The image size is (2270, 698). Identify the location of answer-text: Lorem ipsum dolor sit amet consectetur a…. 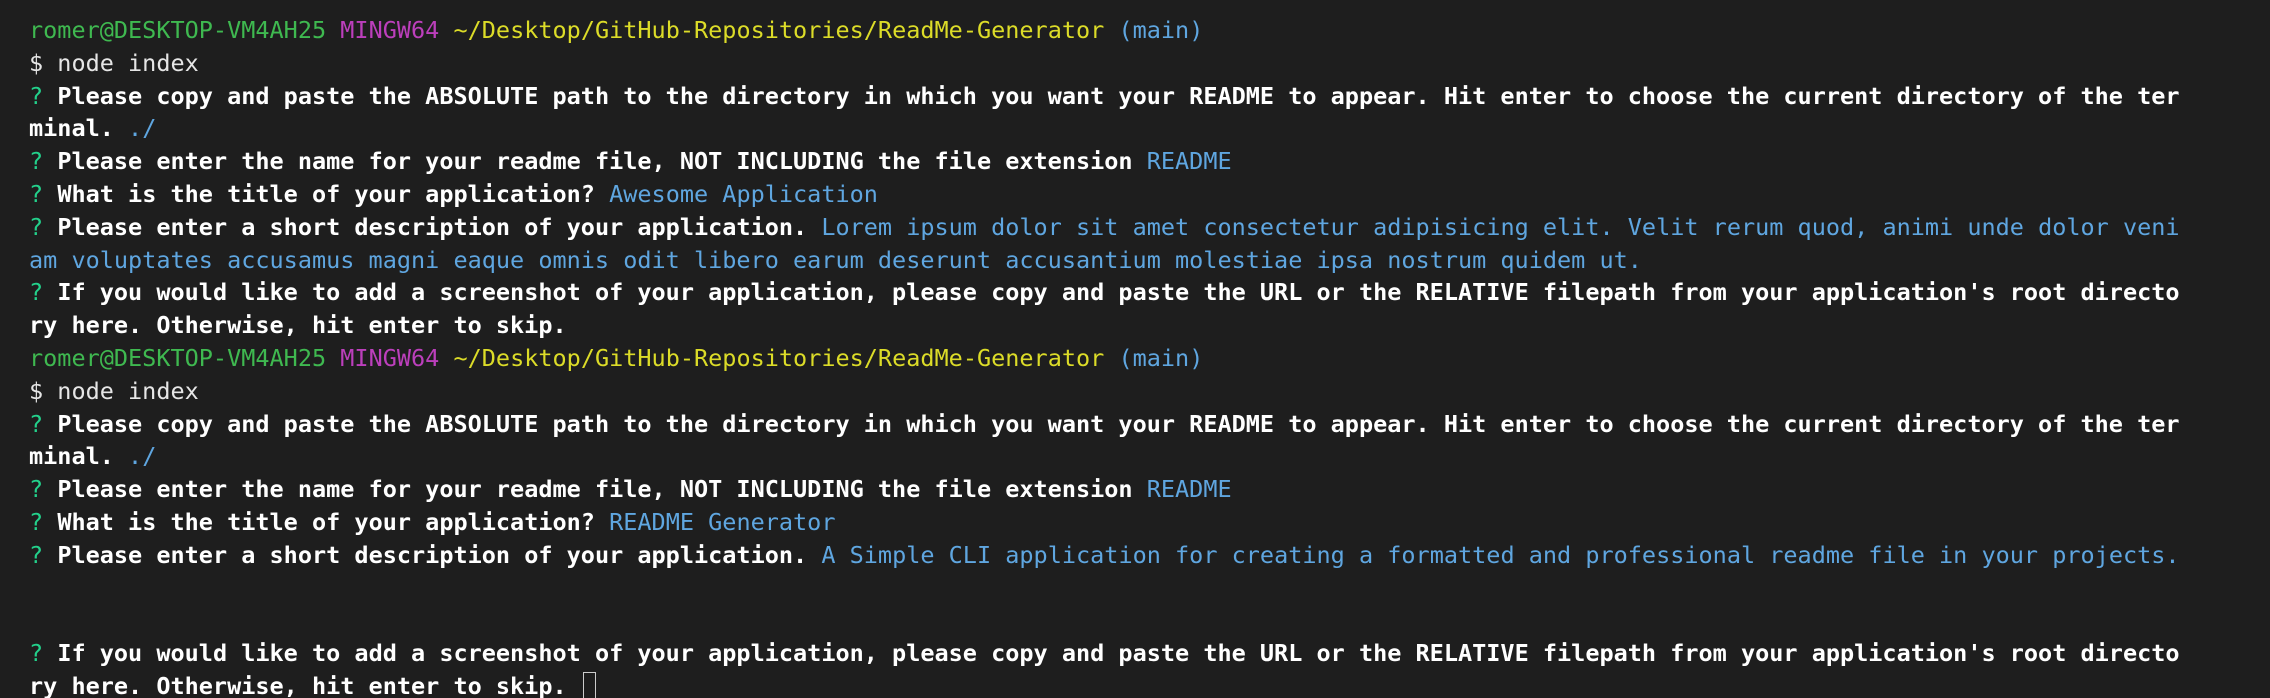
(1500, 226).